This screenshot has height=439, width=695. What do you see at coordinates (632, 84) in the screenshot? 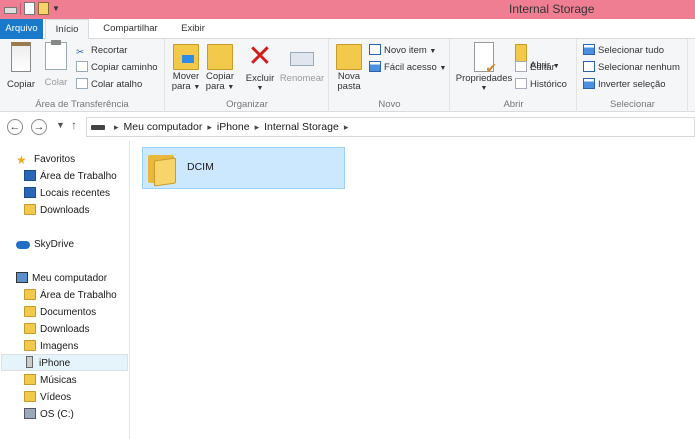
I see `invert-selection-label: Inverter seleção` at bounding box center [632, 84].